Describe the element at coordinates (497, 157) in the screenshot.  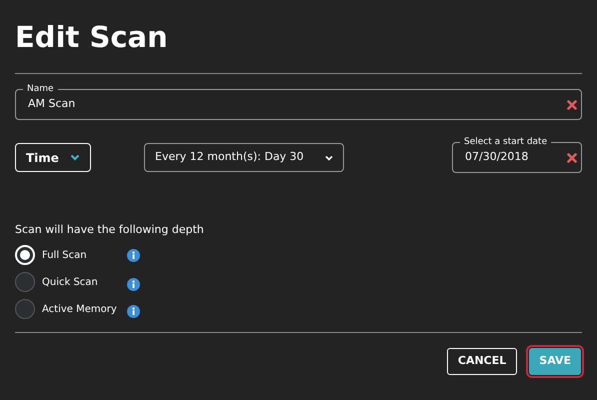
I see `field-value: 07/30/2018` at that location.